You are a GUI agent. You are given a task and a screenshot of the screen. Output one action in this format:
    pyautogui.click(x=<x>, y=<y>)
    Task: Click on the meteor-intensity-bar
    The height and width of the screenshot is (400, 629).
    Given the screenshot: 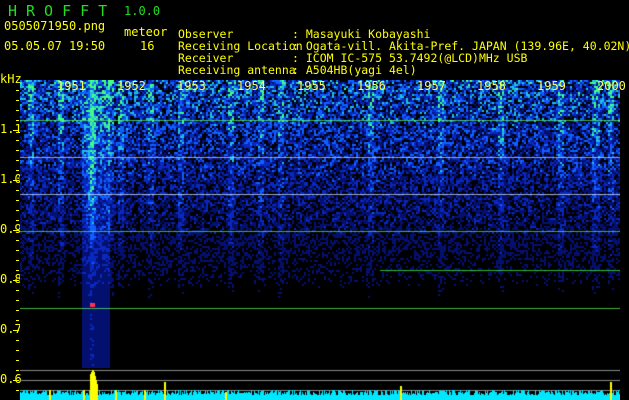 What is the action you would take?
    pyautogui.click(x=320, y=384)
    